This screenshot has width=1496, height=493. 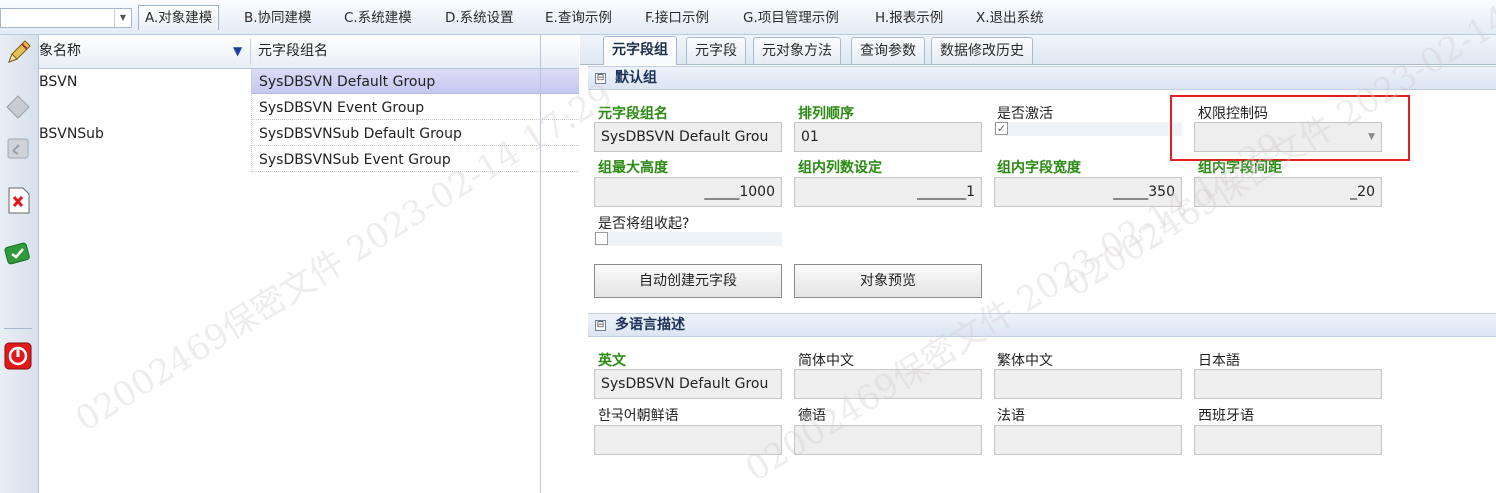 I want to click on menu-object-modeling: A.对象建模, so click(x=179, y=17).